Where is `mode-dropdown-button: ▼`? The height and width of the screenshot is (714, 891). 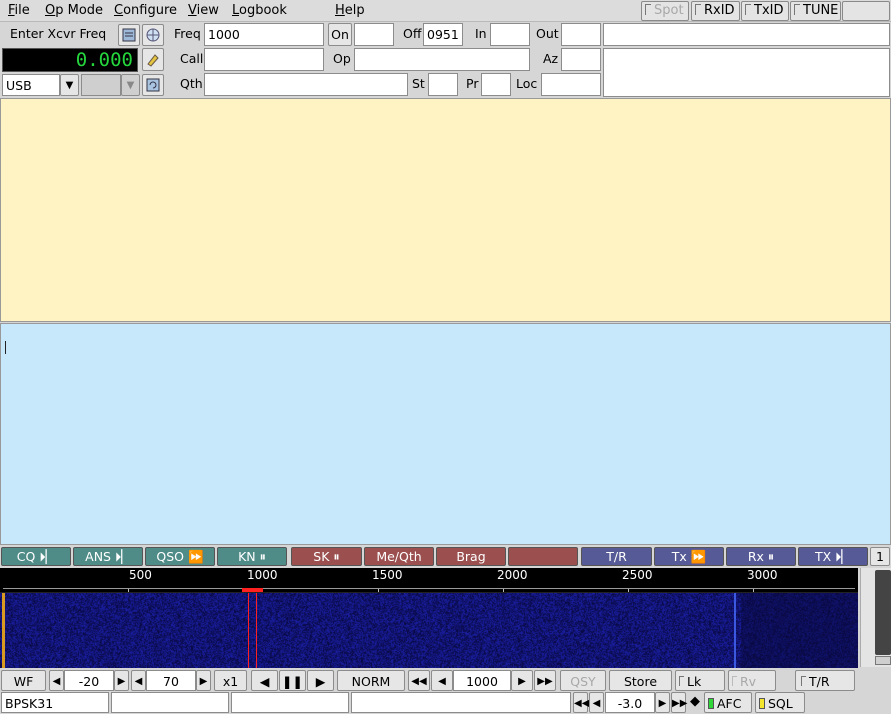 mode-dropdown-button: ▼ is located at coordinates (69, 85).